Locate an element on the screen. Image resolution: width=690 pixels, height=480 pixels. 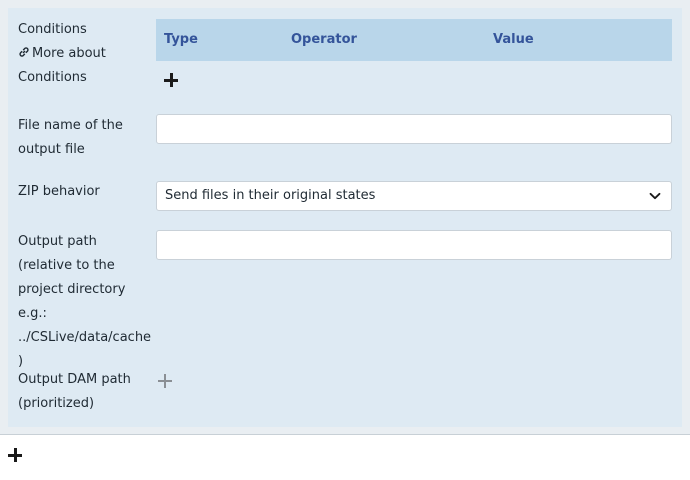
add-item-plus-icon is located at coordinates (15, 455).